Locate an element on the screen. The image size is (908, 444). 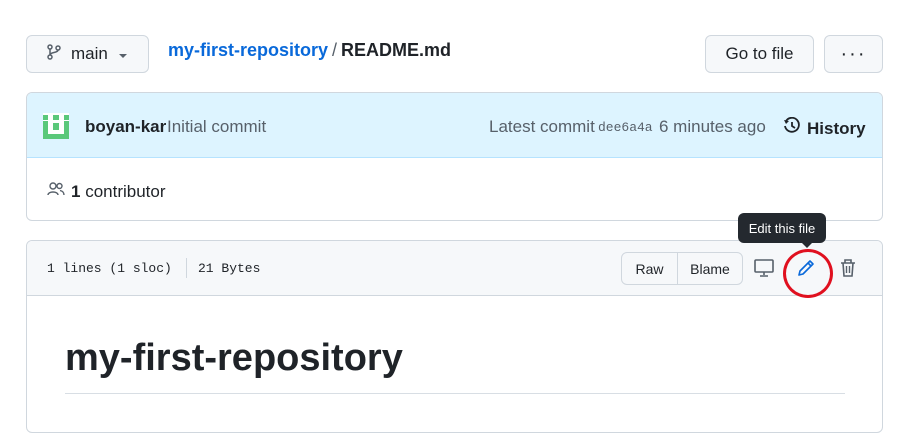
kebab-icon: ··· is located at coordinates (853, 53).